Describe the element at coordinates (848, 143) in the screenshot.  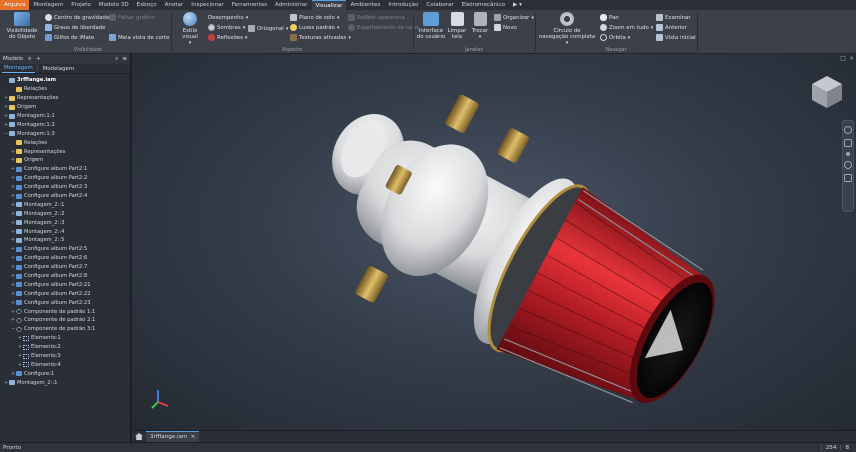
I see `pan-hand-icon` at that location.